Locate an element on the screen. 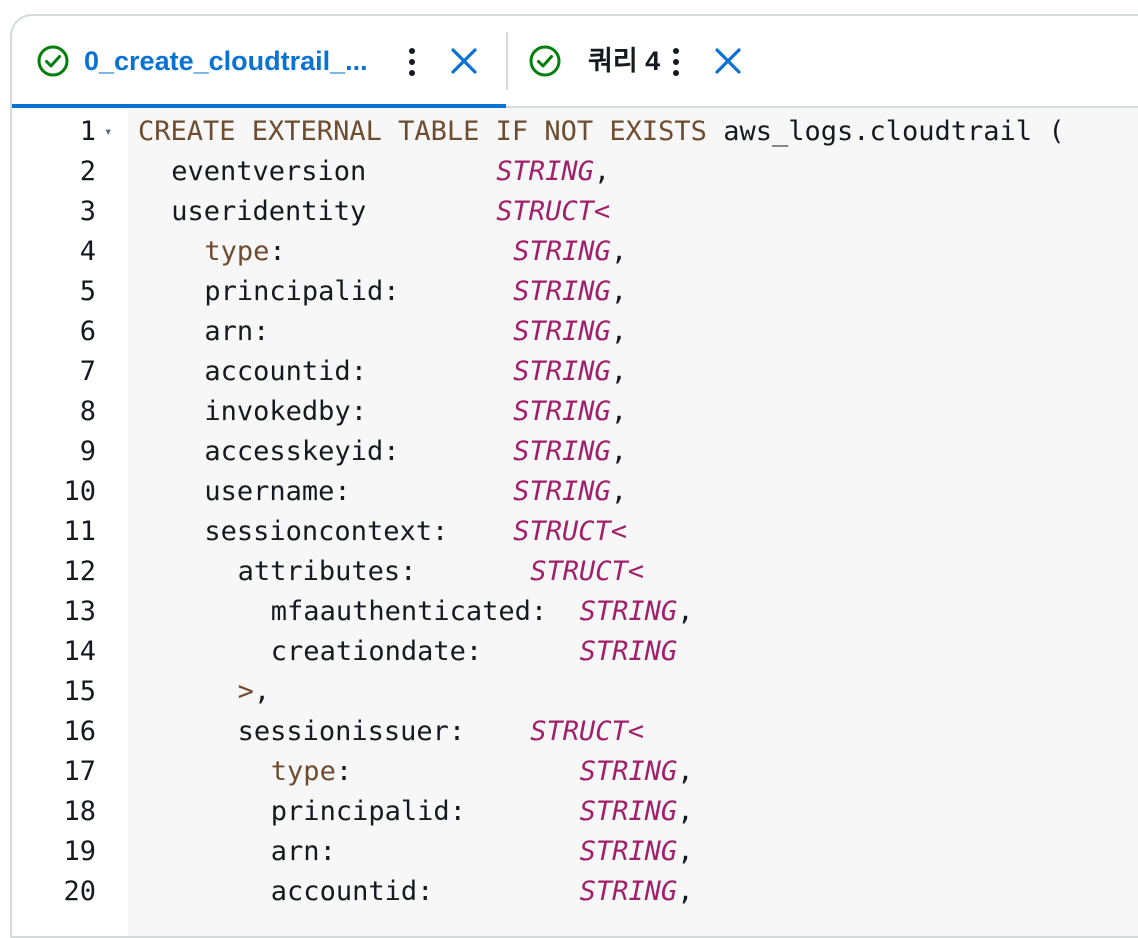 This screenshot has width=1138, height=938. code-line: 4 type: STRING, is located at coordinates (575, 252).